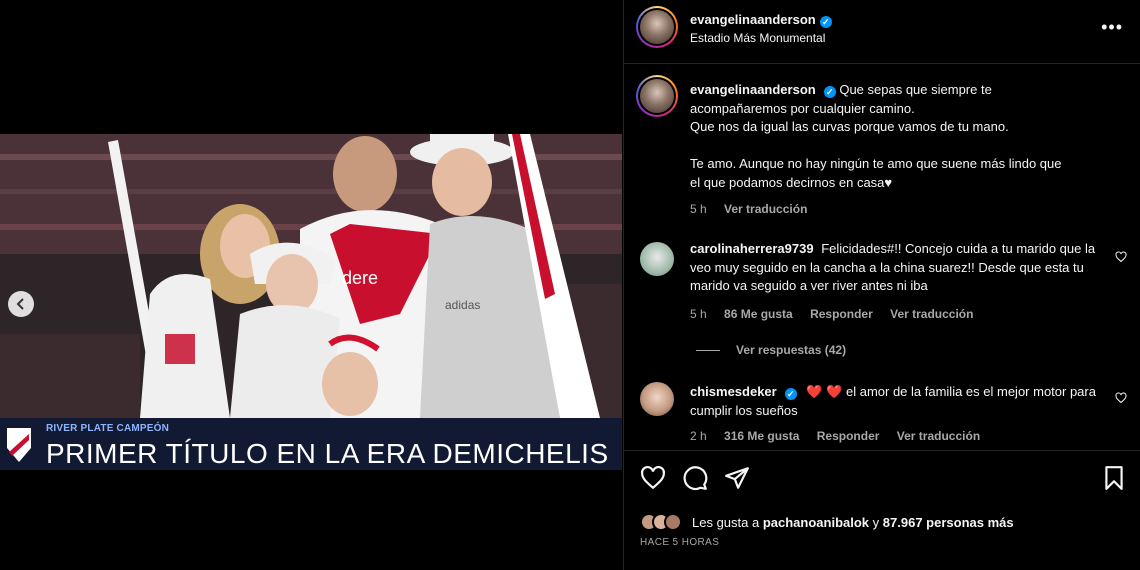  I want to click on comment-time: 5 h, so click(698, 314).